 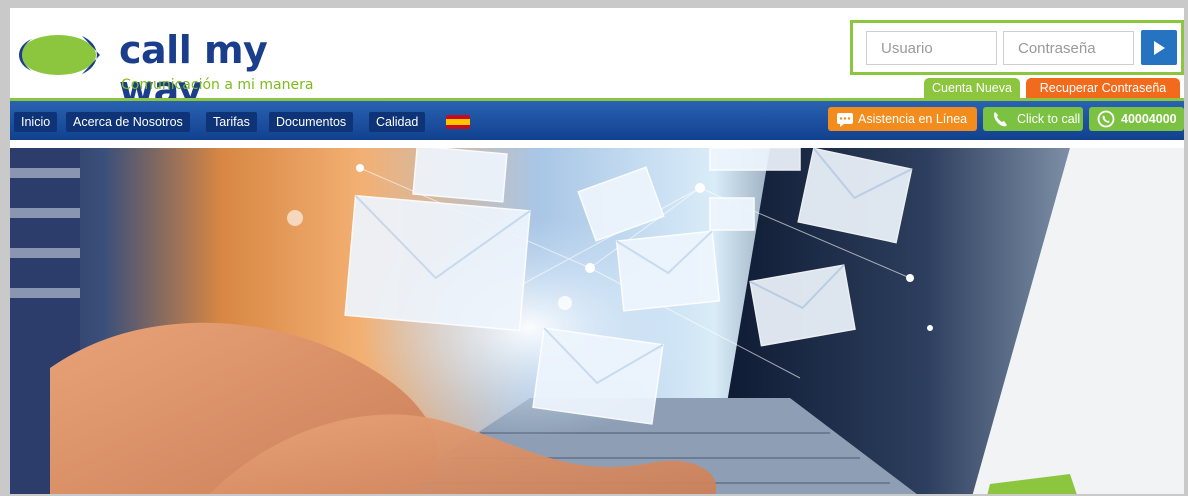 What do you see at coordinates (36, 122) in the screenshot?
I see `nav-item-inicio: Inicio` at bounding box center [36, 122].